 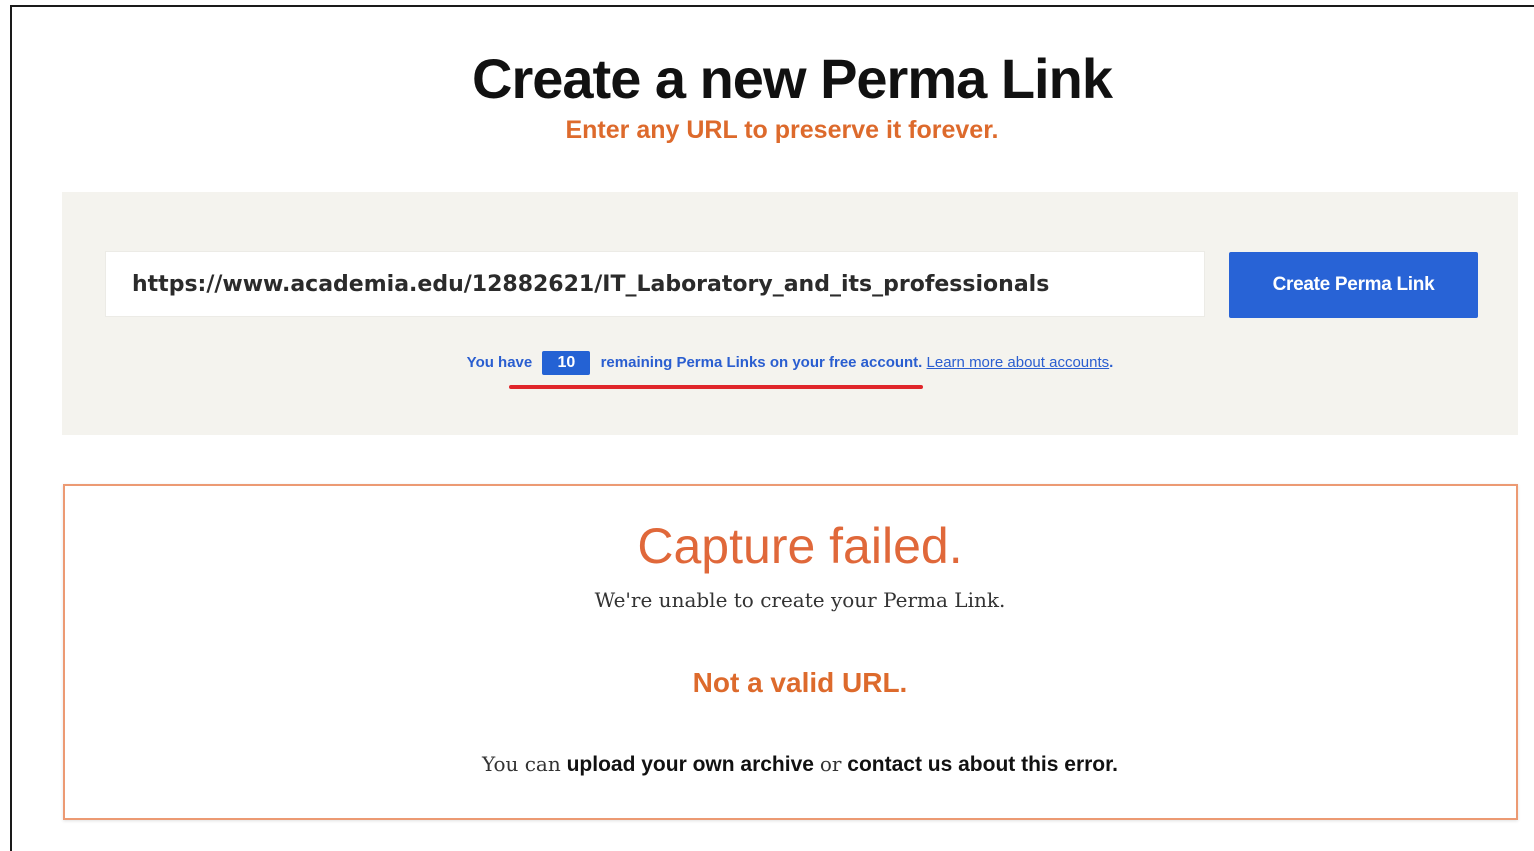 What do you see at coordinates (716, 387) in the screenshot?
I see `annotation-underline` at bounding box center [716, 387].